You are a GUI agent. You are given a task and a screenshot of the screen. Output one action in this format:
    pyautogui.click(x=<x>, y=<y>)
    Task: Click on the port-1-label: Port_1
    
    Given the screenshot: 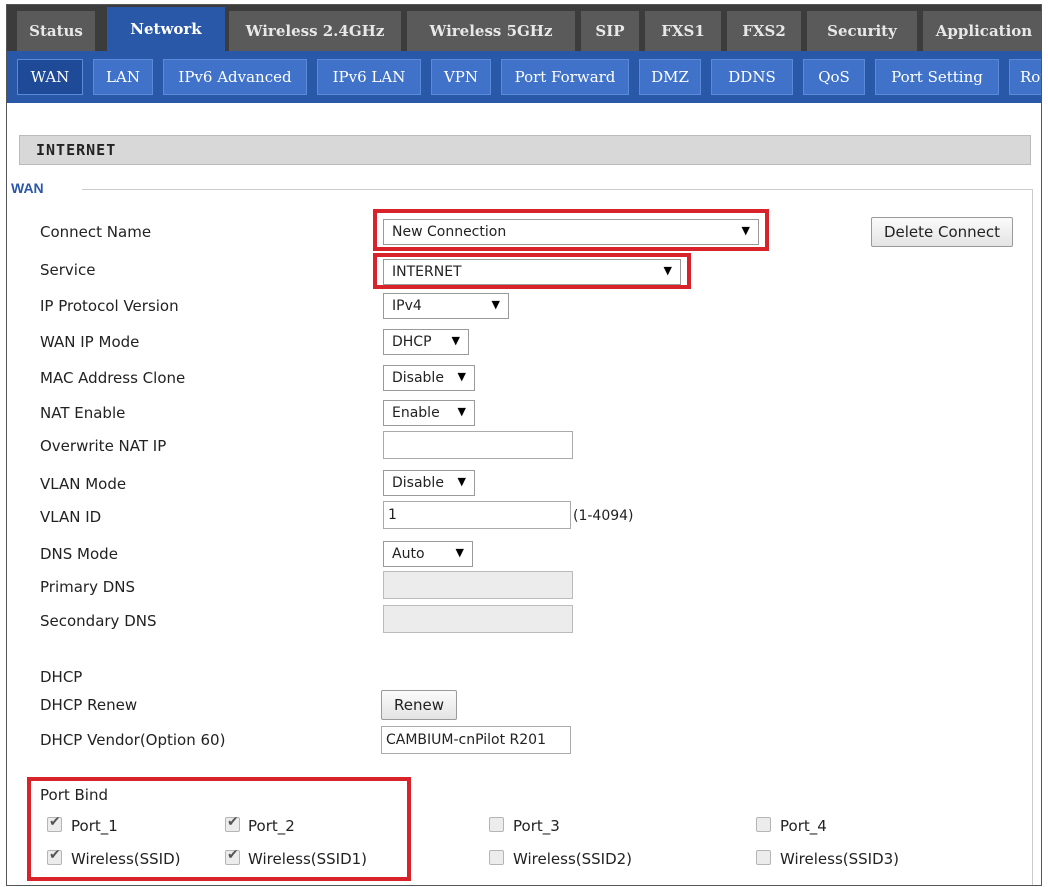 What is the action you would take?
    pyautogui.click(x=94, y=826)
    